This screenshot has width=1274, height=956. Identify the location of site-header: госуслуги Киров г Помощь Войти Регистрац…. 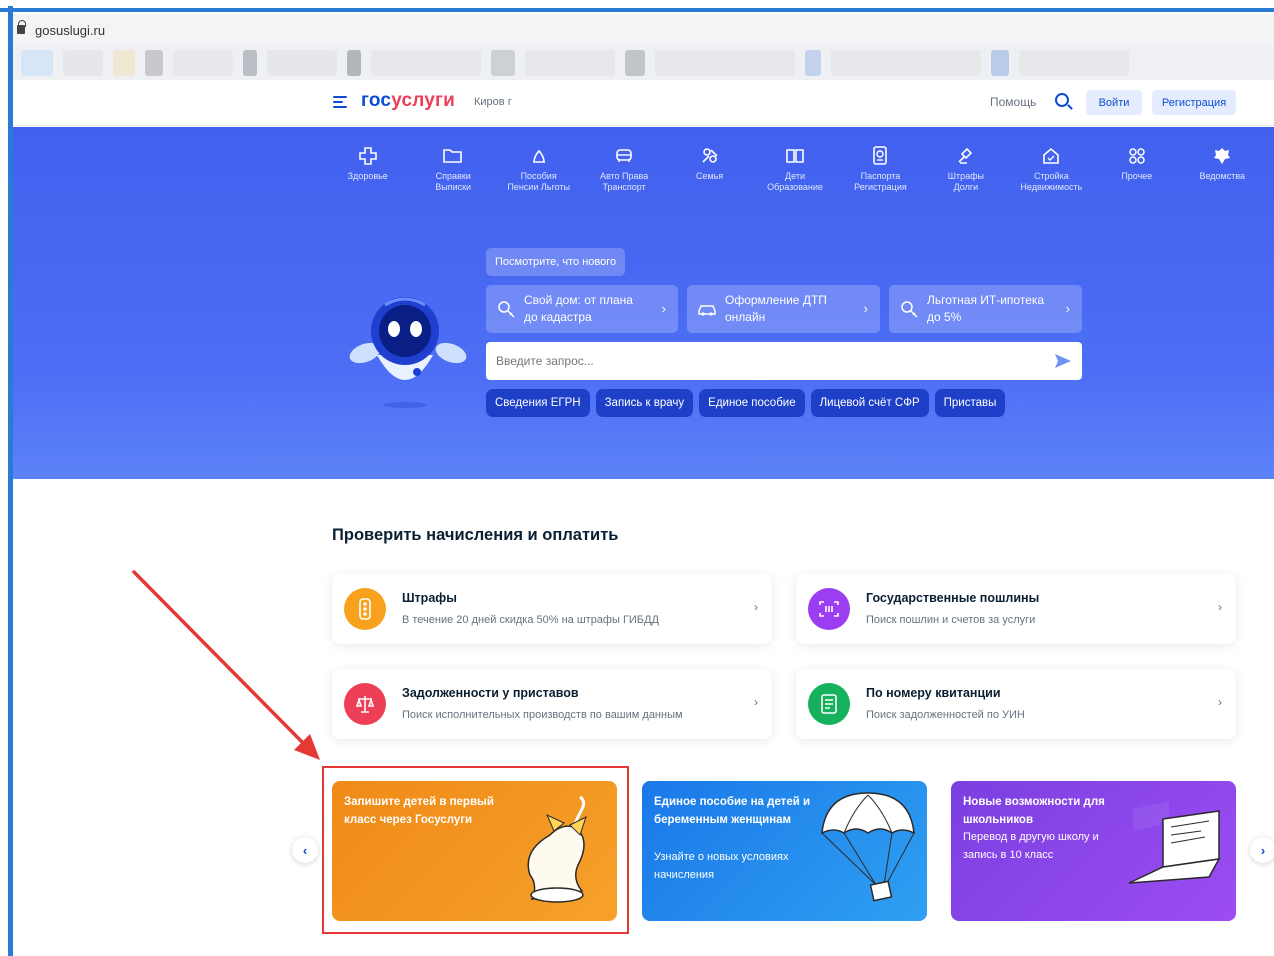
(643, 103).